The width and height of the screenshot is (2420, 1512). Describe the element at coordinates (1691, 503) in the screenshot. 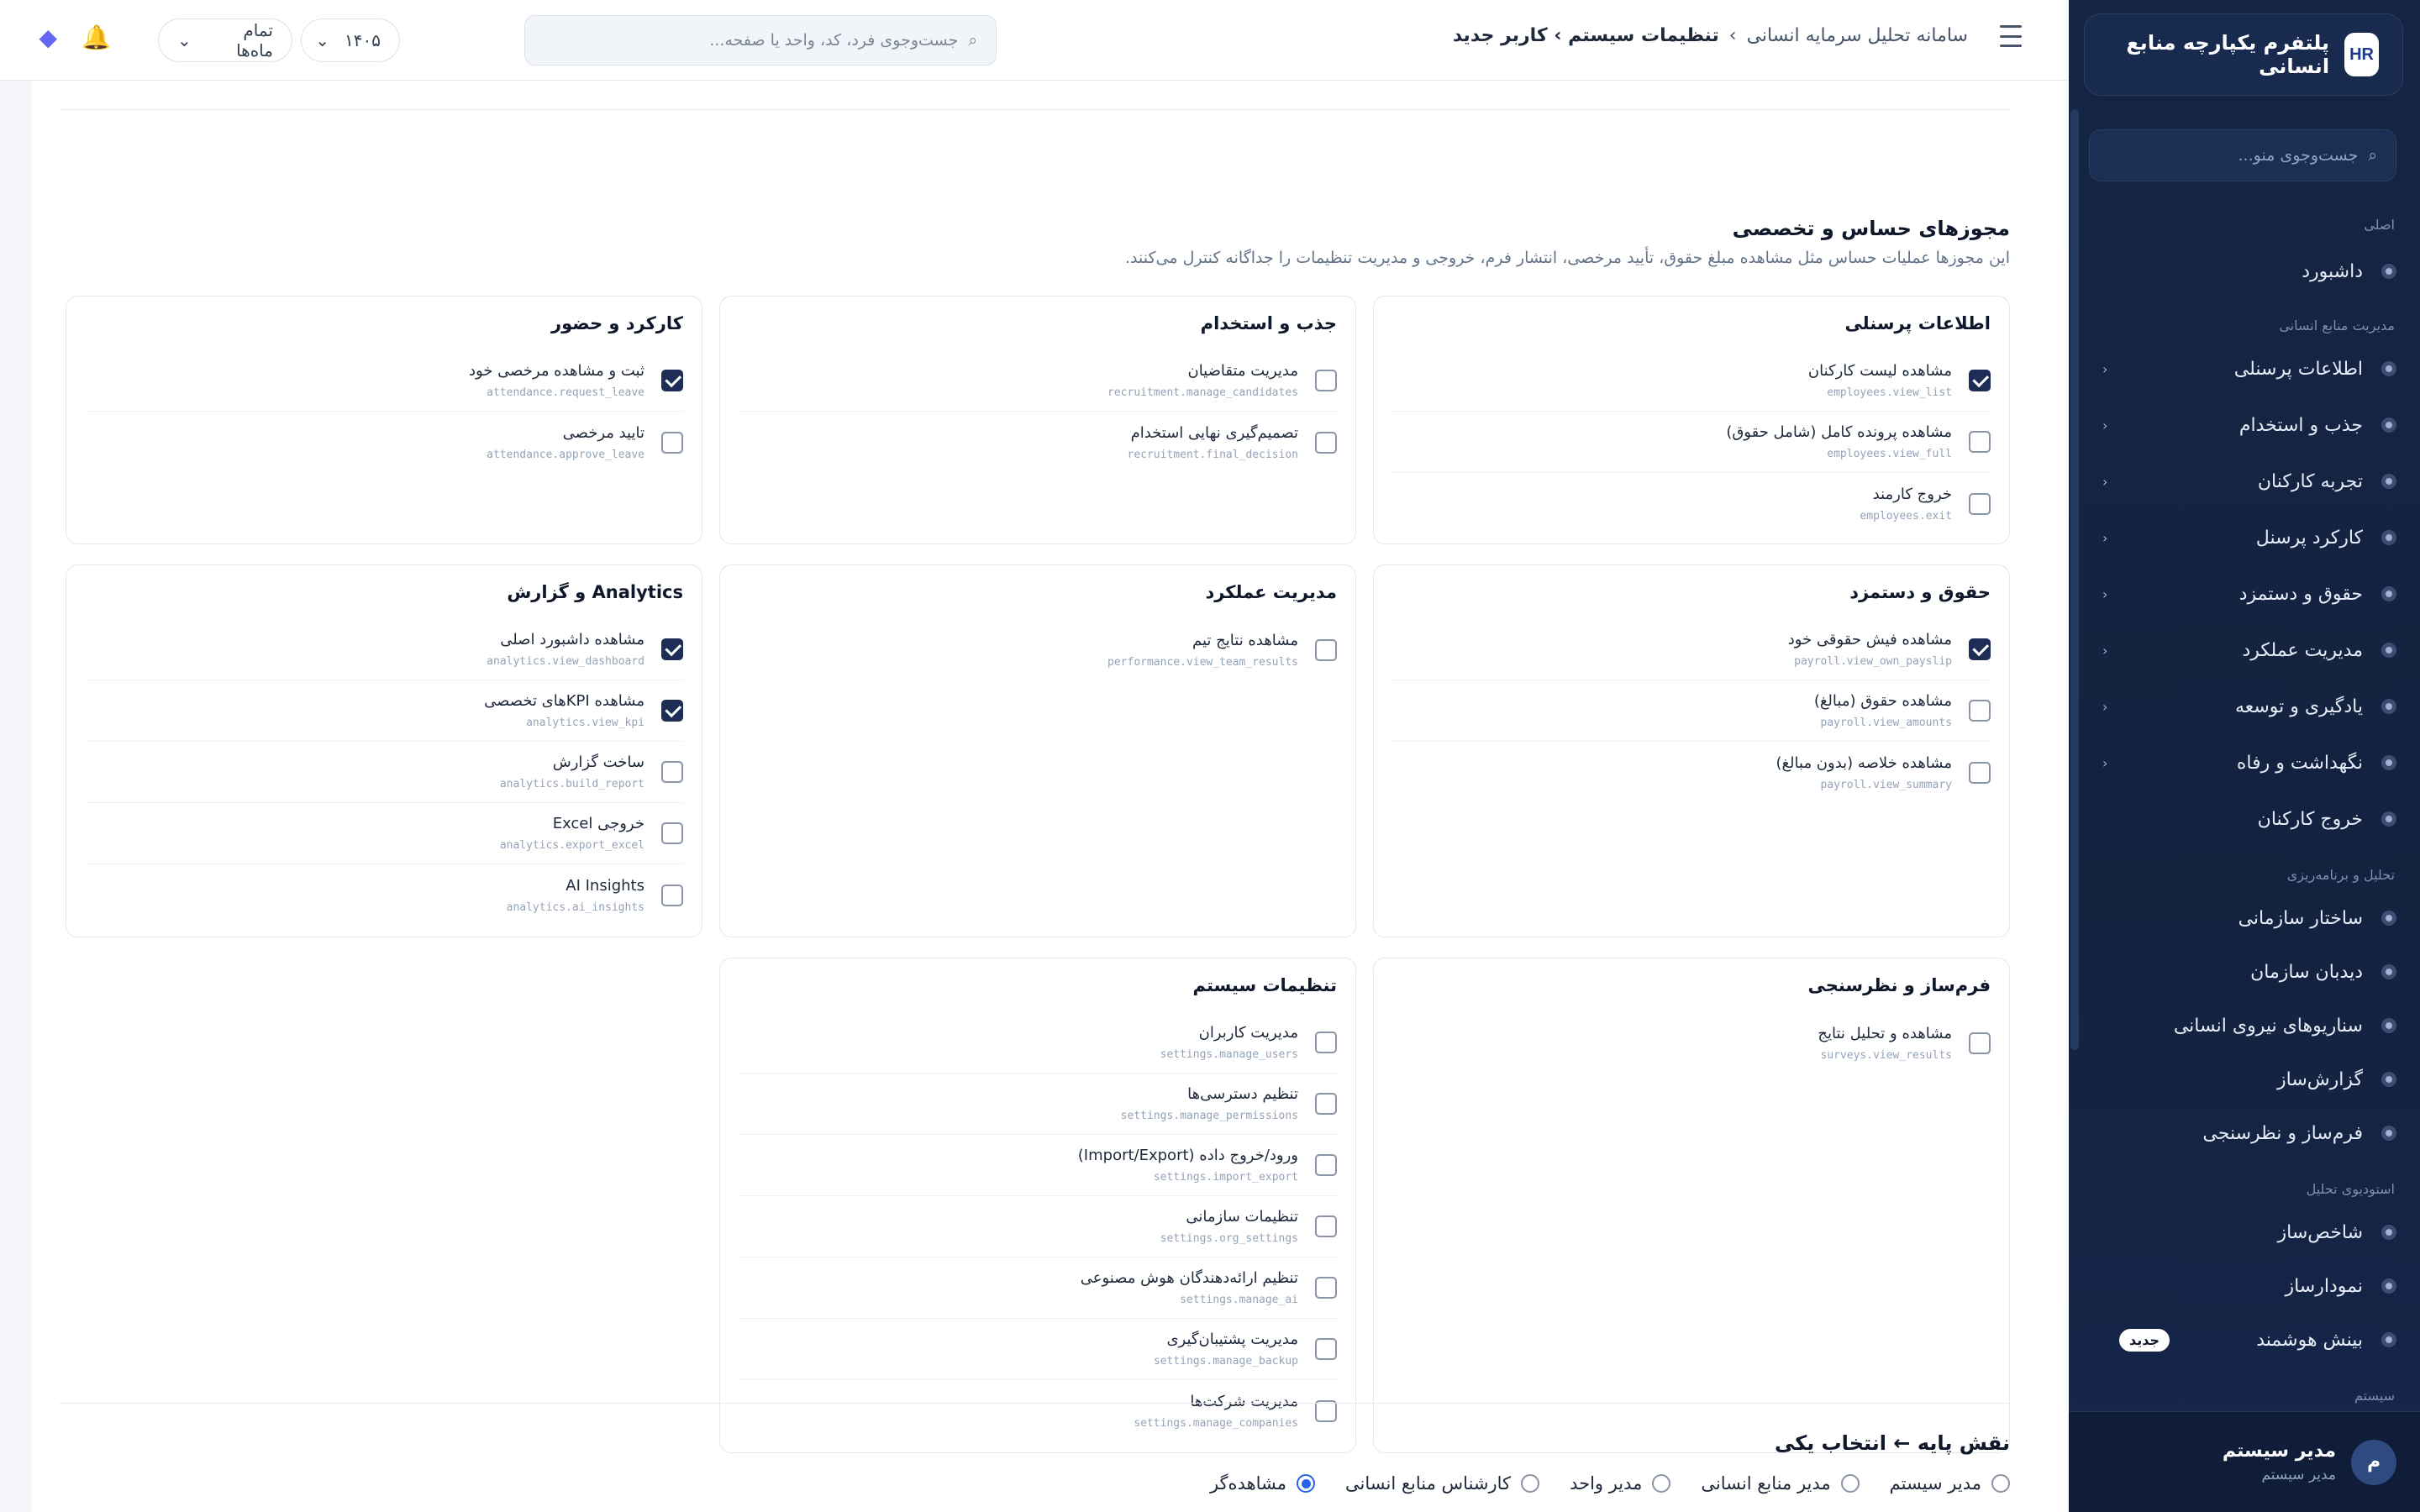

I see `permission-row: خروج کارمند employees.exit` at that location.